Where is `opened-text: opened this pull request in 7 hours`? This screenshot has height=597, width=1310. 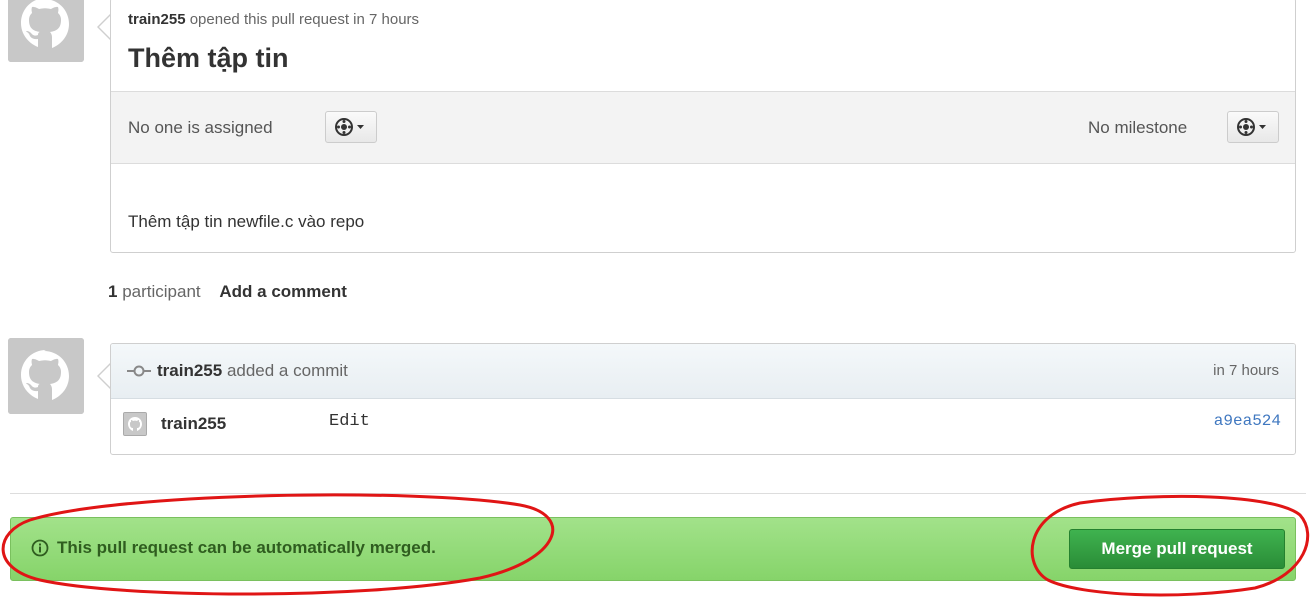 opened-text: opened this pull request in 7 hours is located at coordinates (304, 19).